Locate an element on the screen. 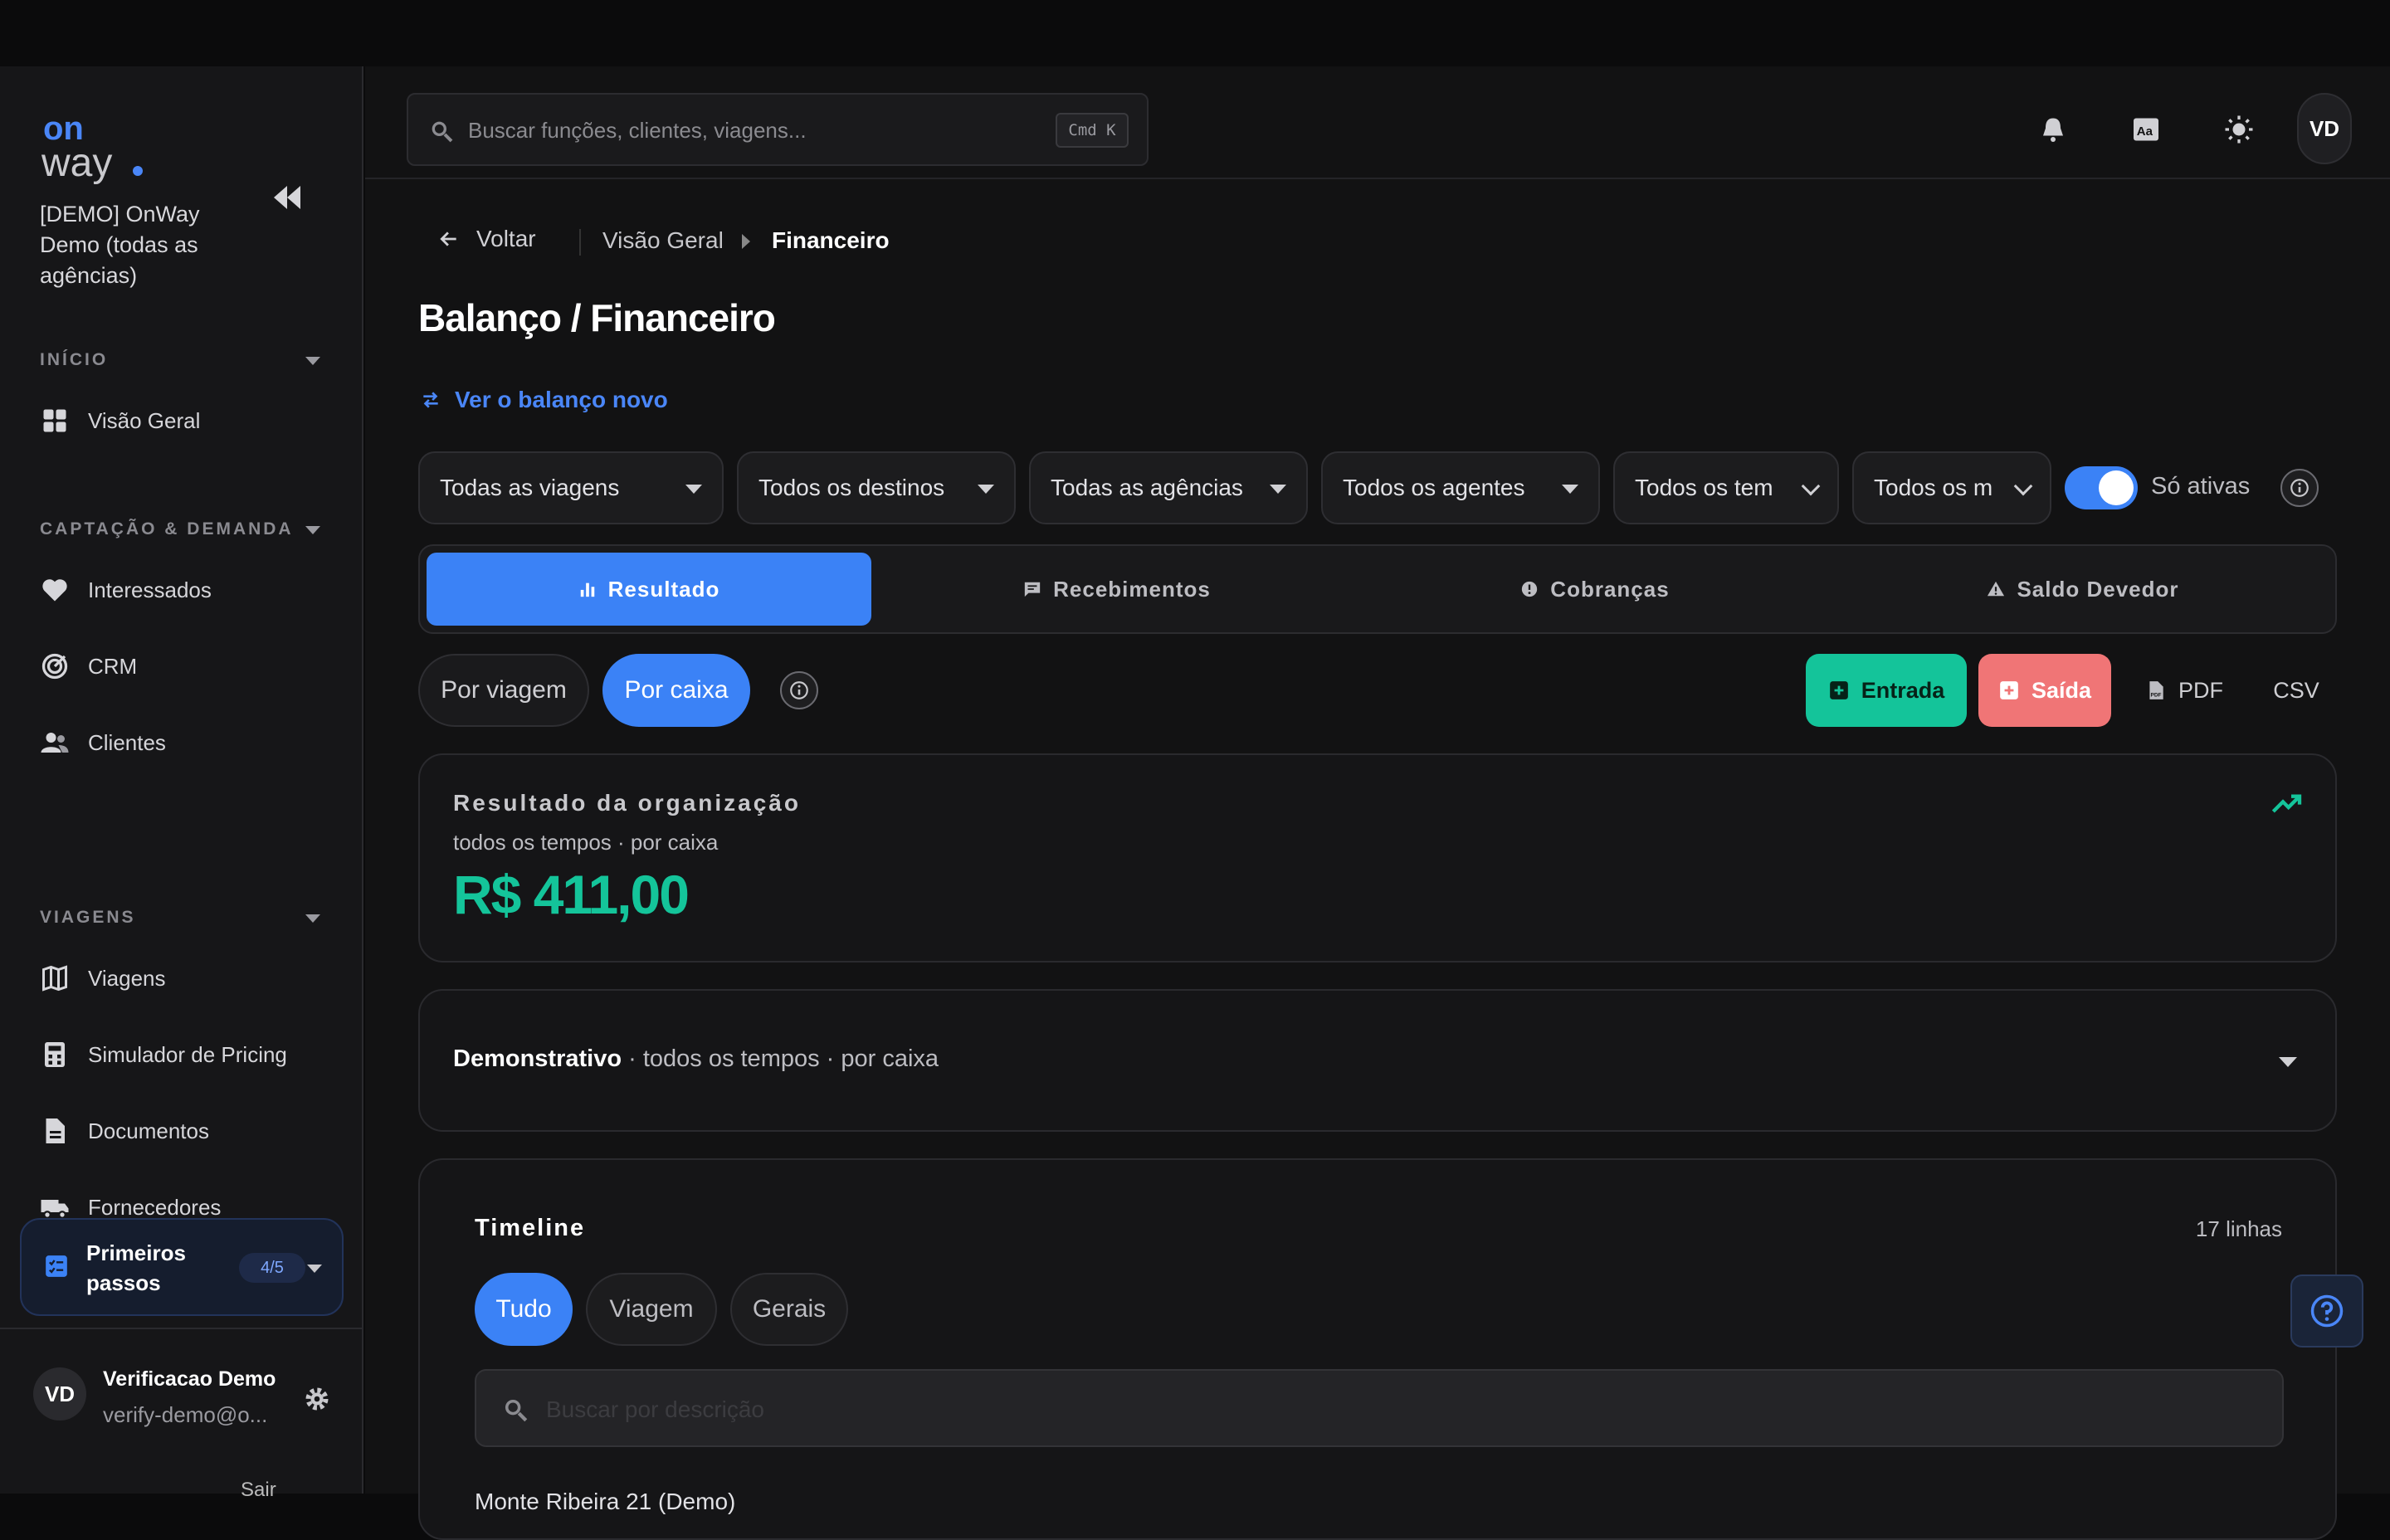 The height and width of the screenshot is (1540, 2390). info-icon is located at coordinates (2300, 488).